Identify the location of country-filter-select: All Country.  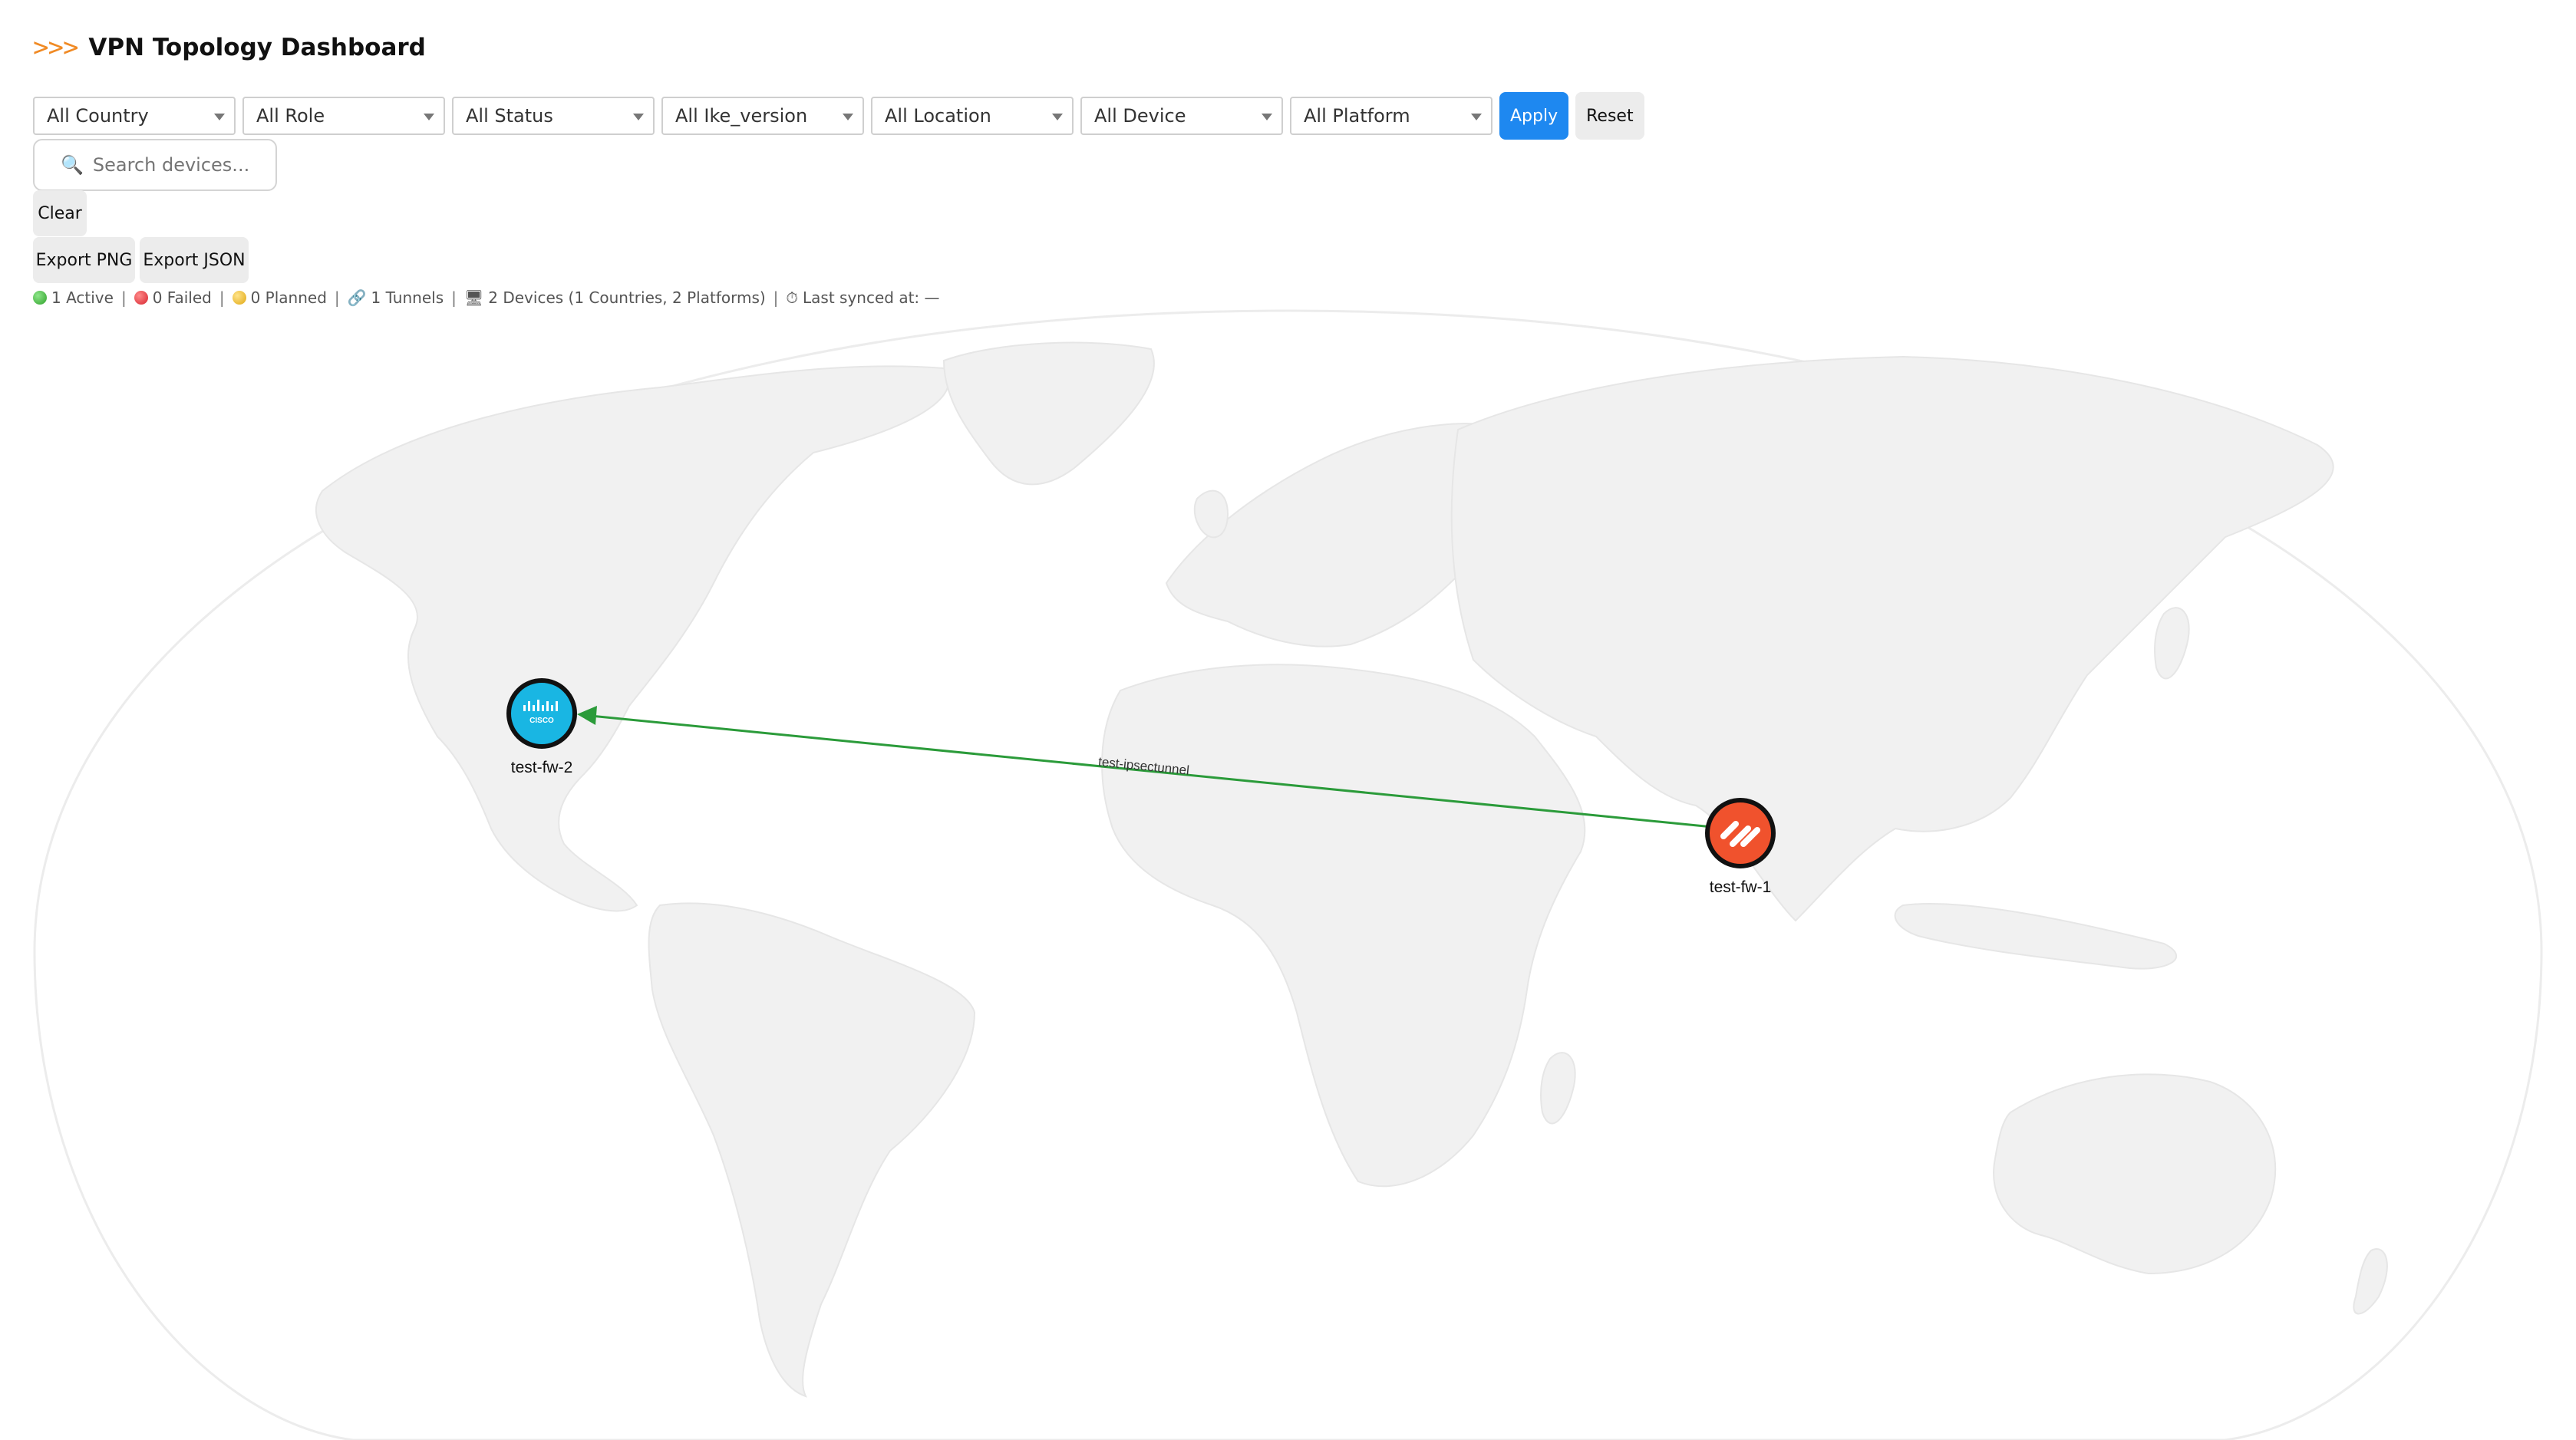
(134, 116).